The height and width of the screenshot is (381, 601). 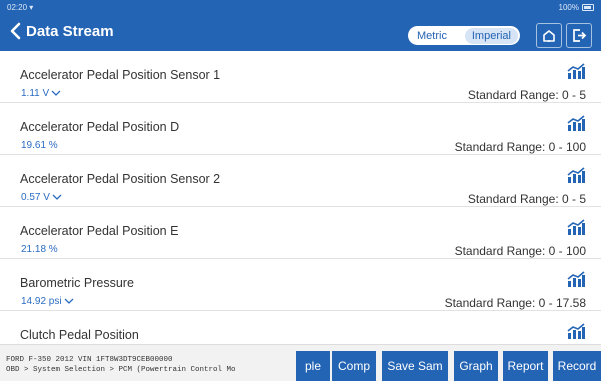 What do you see at coordinates (89, 360) in the screenshot?
I see `vehicle-info-line: FORD F-350 2012 VIN 1FT8W3DT9CEB00000` at bounding box center [89, 360].